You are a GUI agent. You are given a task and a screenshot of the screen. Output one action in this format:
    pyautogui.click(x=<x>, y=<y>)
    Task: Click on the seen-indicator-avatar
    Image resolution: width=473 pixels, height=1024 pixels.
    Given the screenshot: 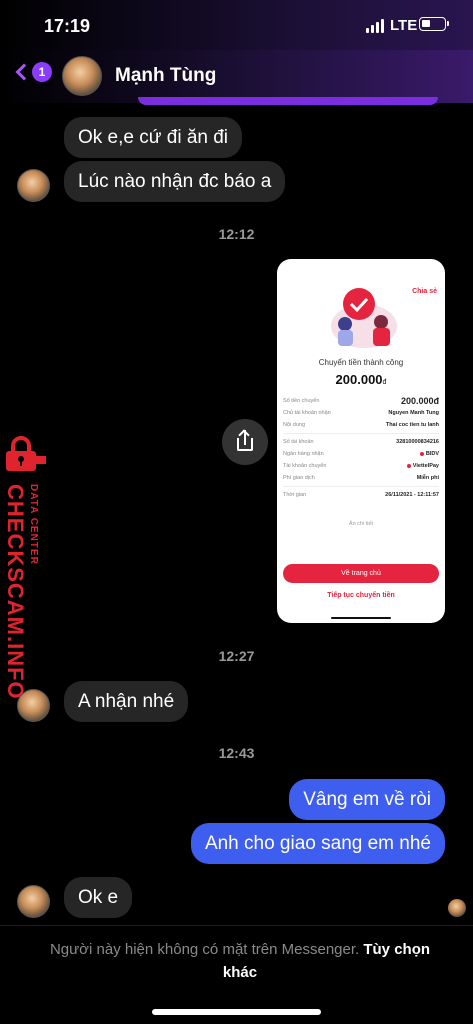 What is the action you would take?
    pyautogui.click(x=457, y=908)
    